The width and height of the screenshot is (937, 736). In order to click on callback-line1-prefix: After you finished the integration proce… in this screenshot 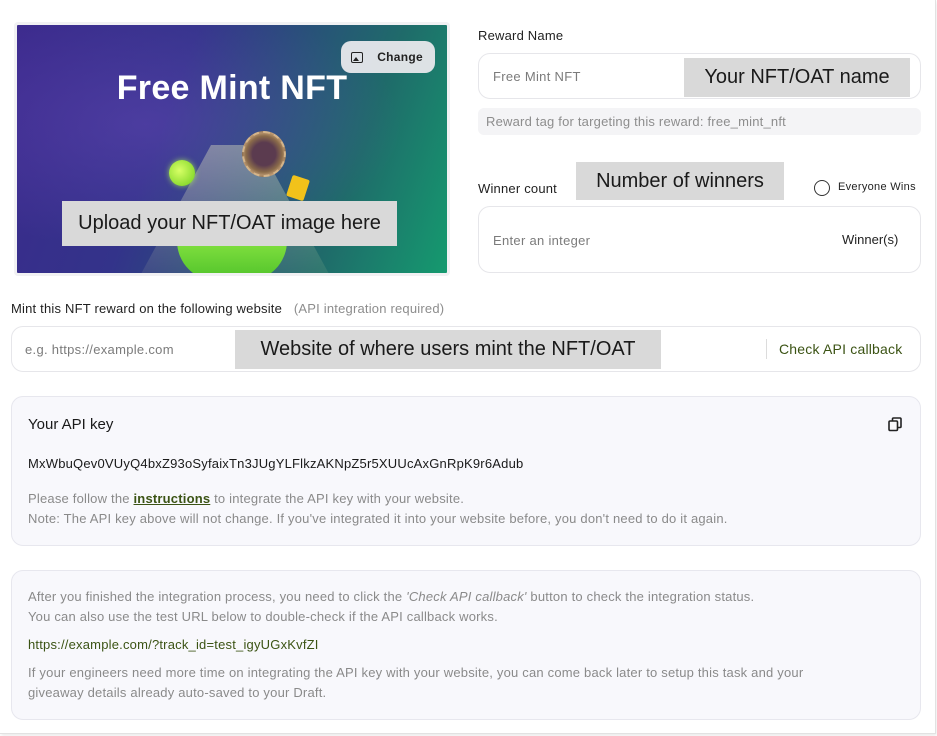, I will do `click(217, 596)`.